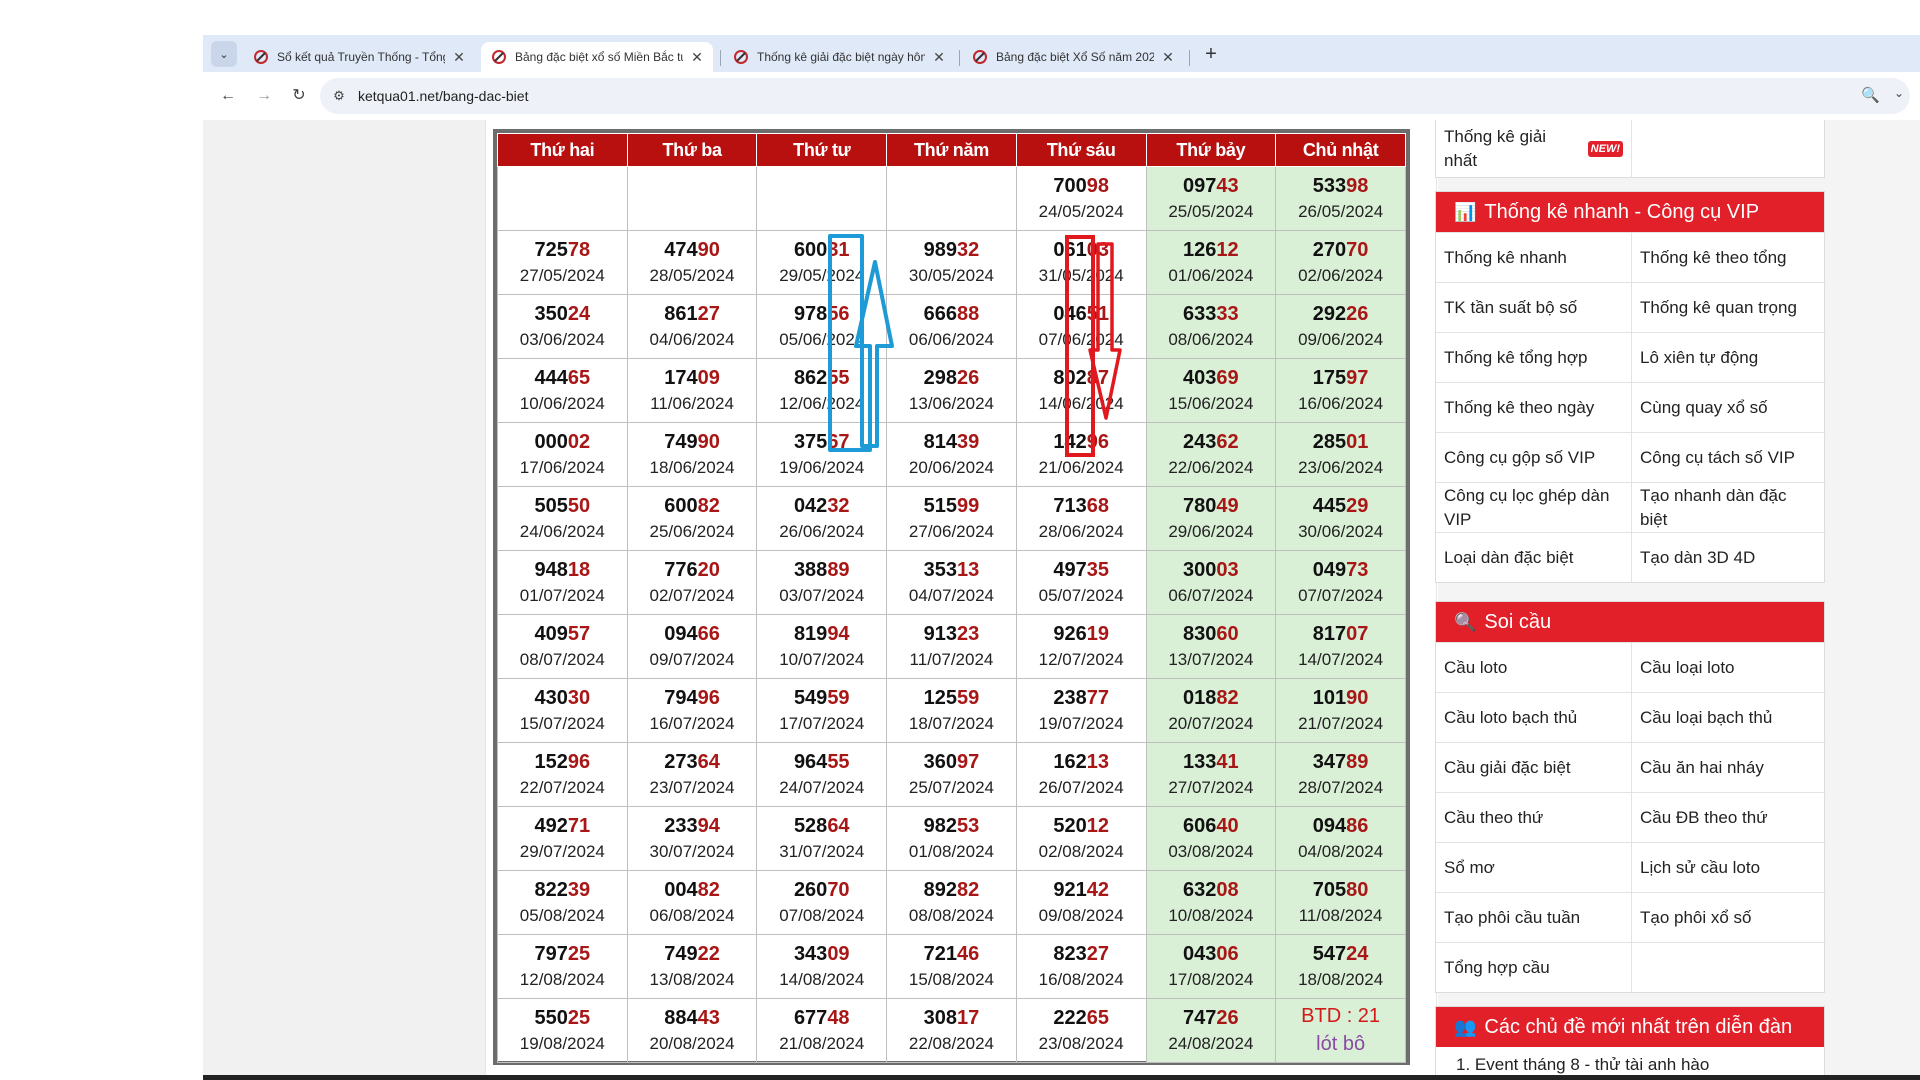  Describe the element at coordinates (1728, 557) in the screenshot. I see `sidebar-link: Tạo dàn 3D 4D` at that location.